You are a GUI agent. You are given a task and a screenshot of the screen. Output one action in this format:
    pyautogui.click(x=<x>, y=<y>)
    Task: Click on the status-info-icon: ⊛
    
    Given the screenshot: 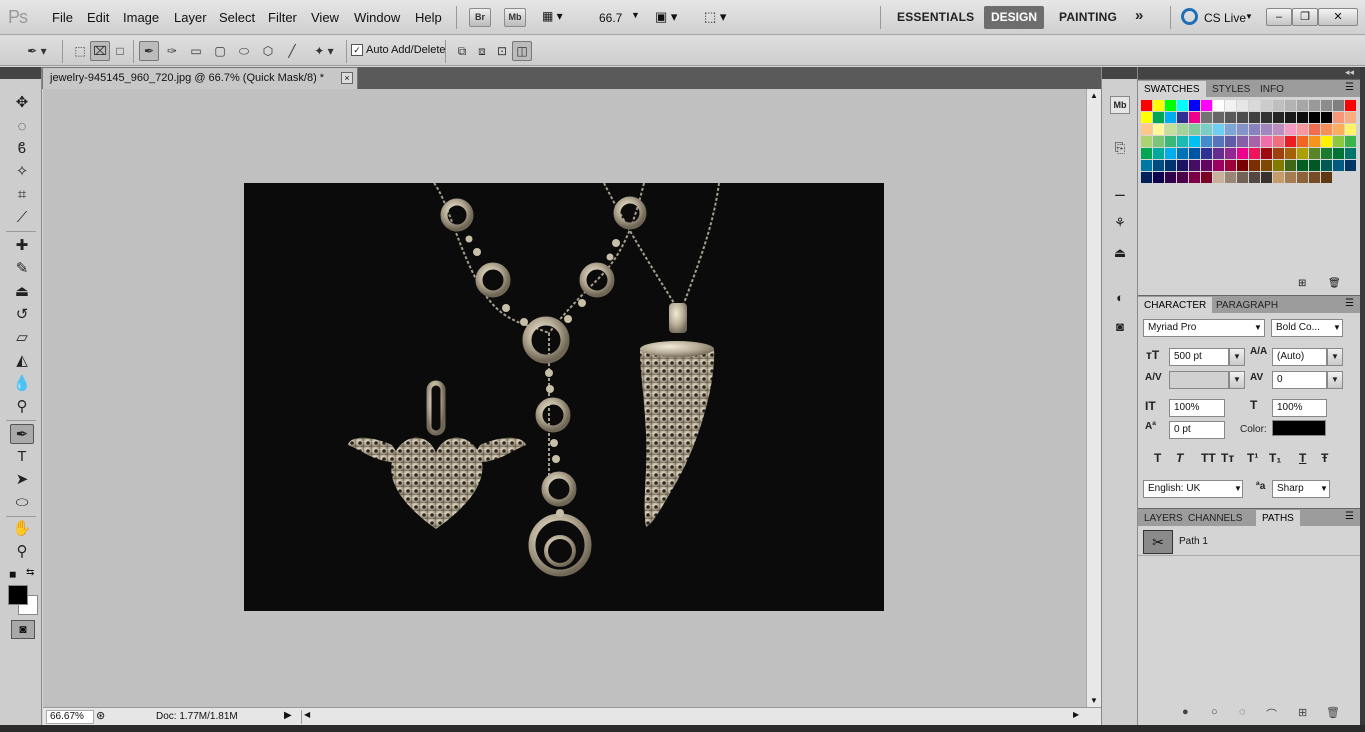 What is the action you would take?
    pyautogui.click(x=100, y=715)
    